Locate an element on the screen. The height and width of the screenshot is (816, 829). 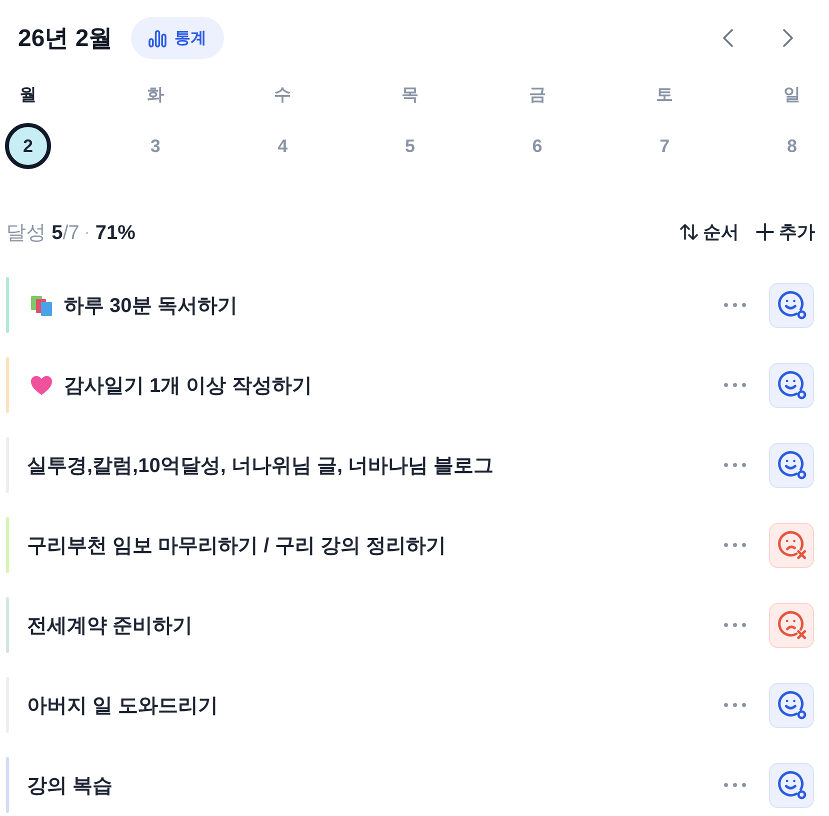
date-button: 3 is located at coordinates (155, 146).